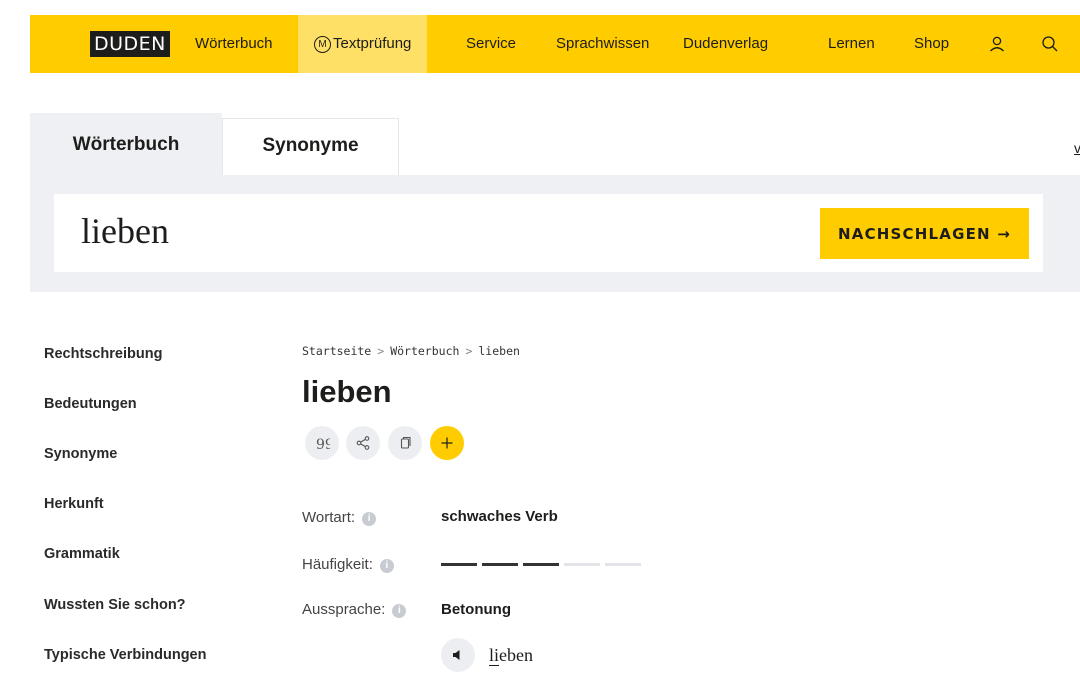 This screenshot has width=1080, height=688. I want to click on search-input, so click(431, 231).